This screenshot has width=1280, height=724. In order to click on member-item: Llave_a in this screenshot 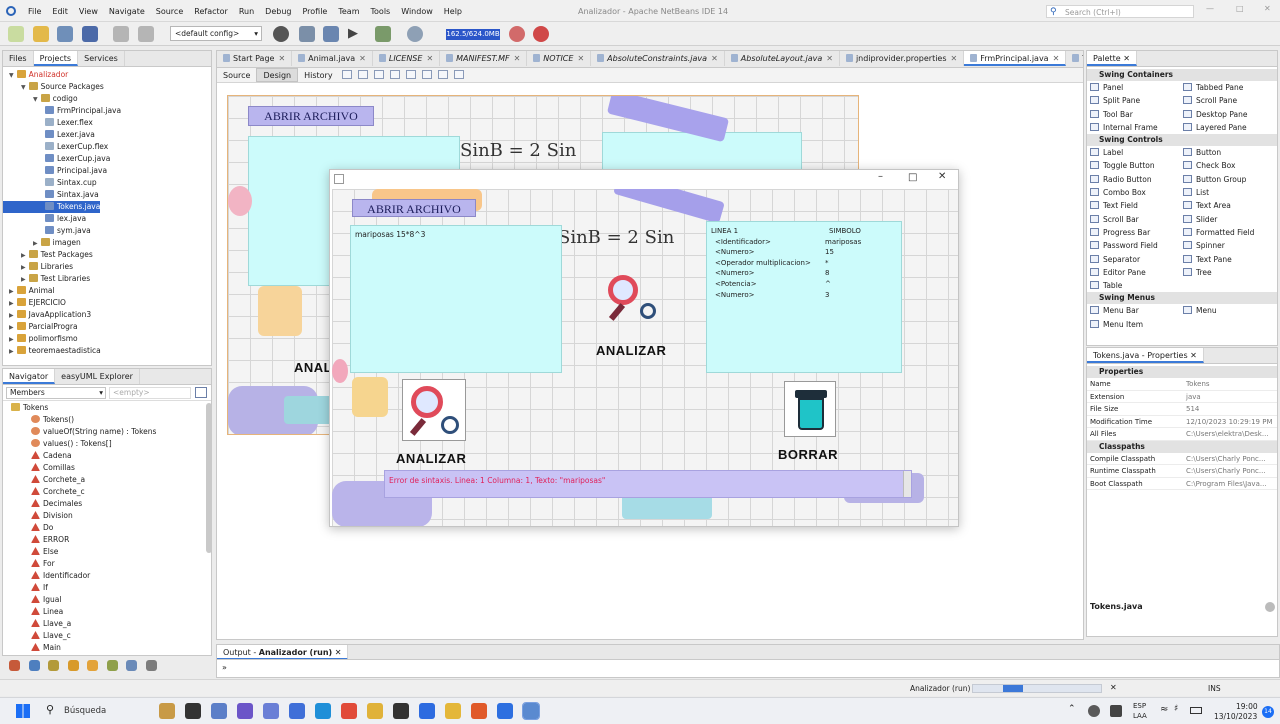, I will do `click(107, 624)`.